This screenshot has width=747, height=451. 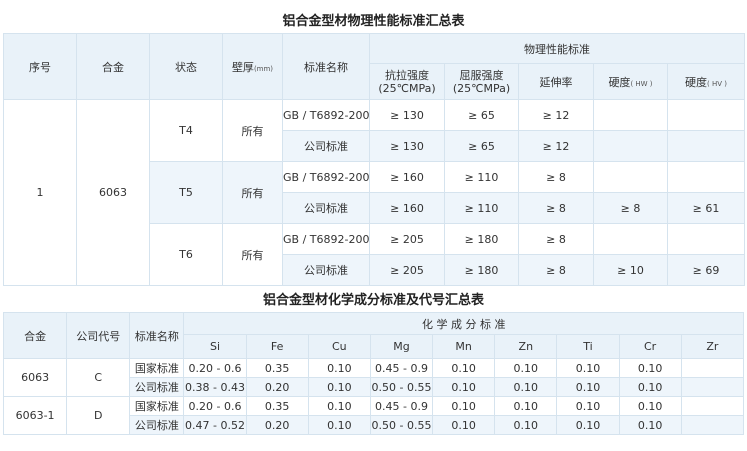 I want to click on header-hv-unit: ( HV ), so click(x=717, y=83).